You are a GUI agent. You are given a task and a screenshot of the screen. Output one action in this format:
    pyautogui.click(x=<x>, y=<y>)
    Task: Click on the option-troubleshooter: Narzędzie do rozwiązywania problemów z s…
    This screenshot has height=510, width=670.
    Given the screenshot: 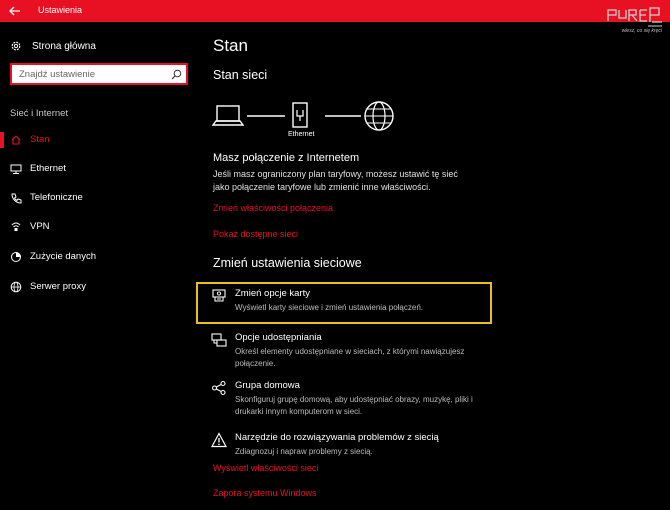 What is the action you would take?
    pyautogui.click(x=352, y=445)
    